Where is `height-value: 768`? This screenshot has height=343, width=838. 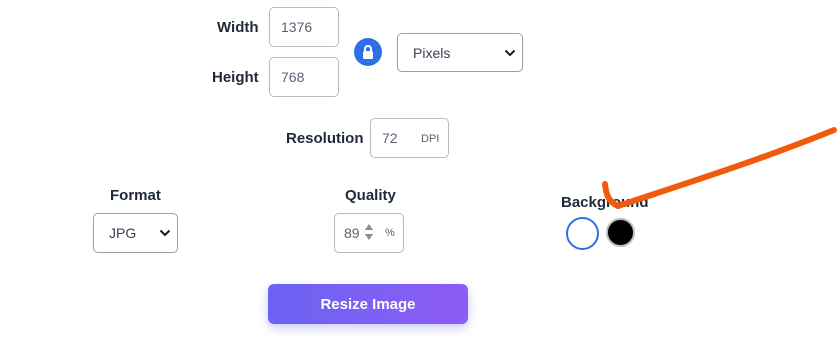
height-value: 768 is located at coordinates (293, 77).